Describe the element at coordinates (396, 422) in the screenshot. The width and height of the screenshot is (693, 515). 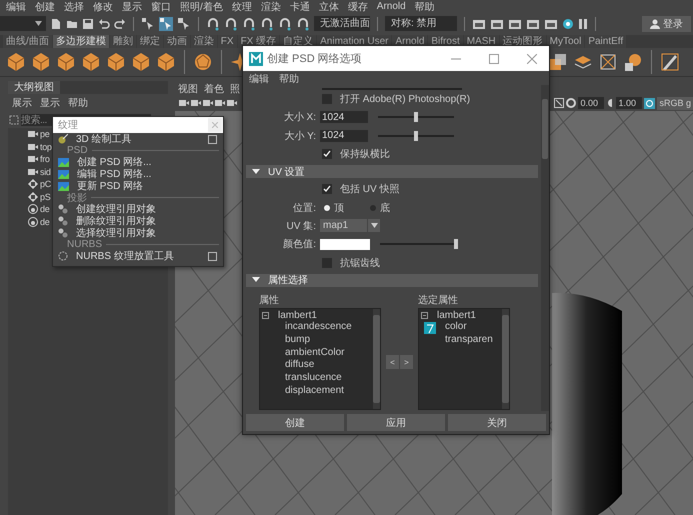
I see `dialog-button: 应用` at that location.